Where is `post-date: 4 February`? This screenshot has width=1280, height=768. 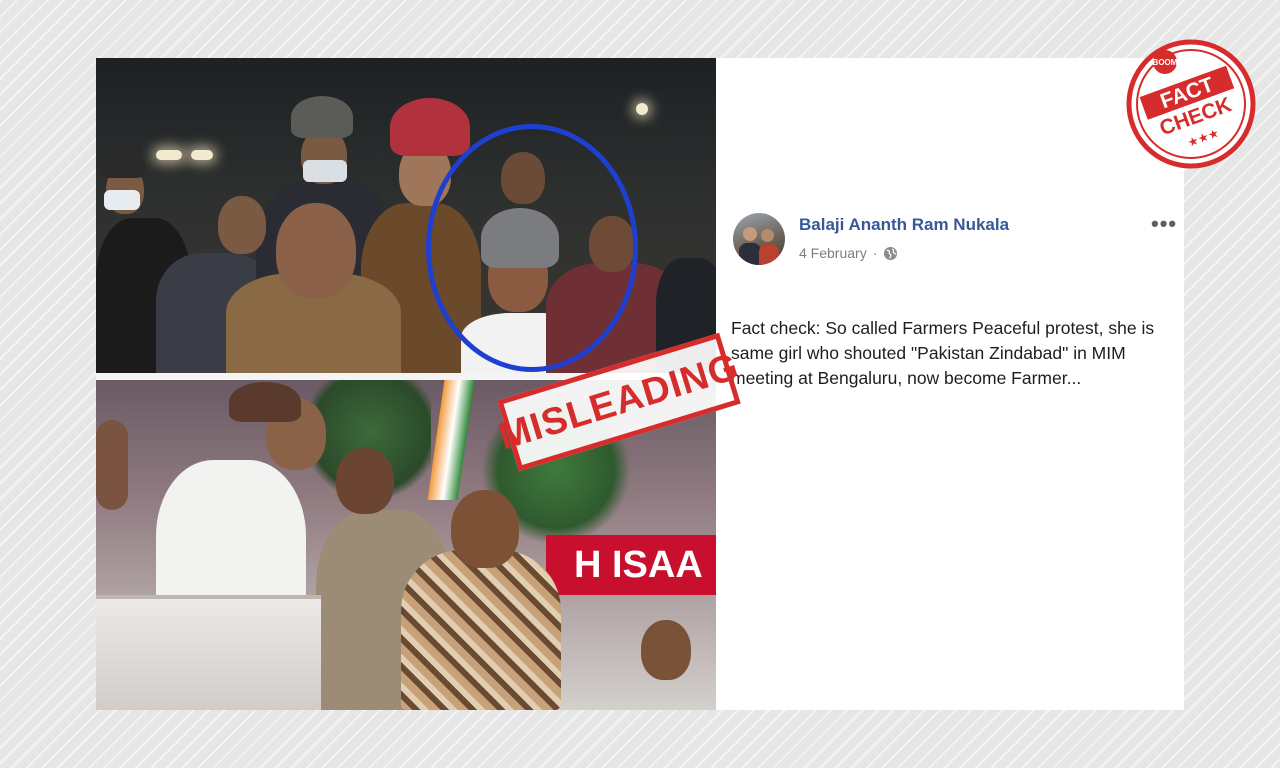
post-date: 4 February is located at coordinates (833, 253).